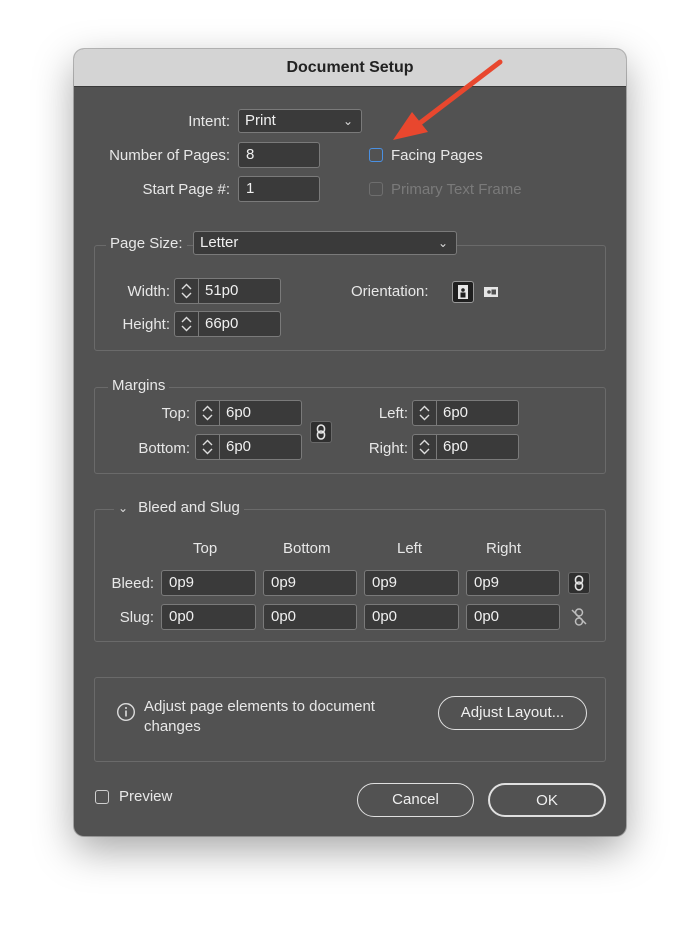 This screenshot has height=934, width=700. What do you see at coordinates (393, 413) in the screenshot?
I see `margin-left-label: Left:` at bounding box center [393, 413].